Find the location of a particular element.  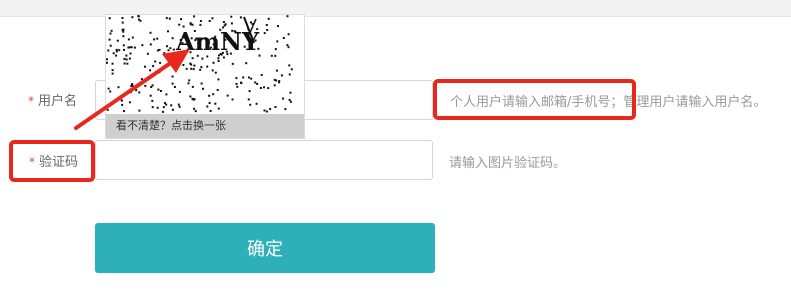

captcha-input is located at coordinates (264, 160).